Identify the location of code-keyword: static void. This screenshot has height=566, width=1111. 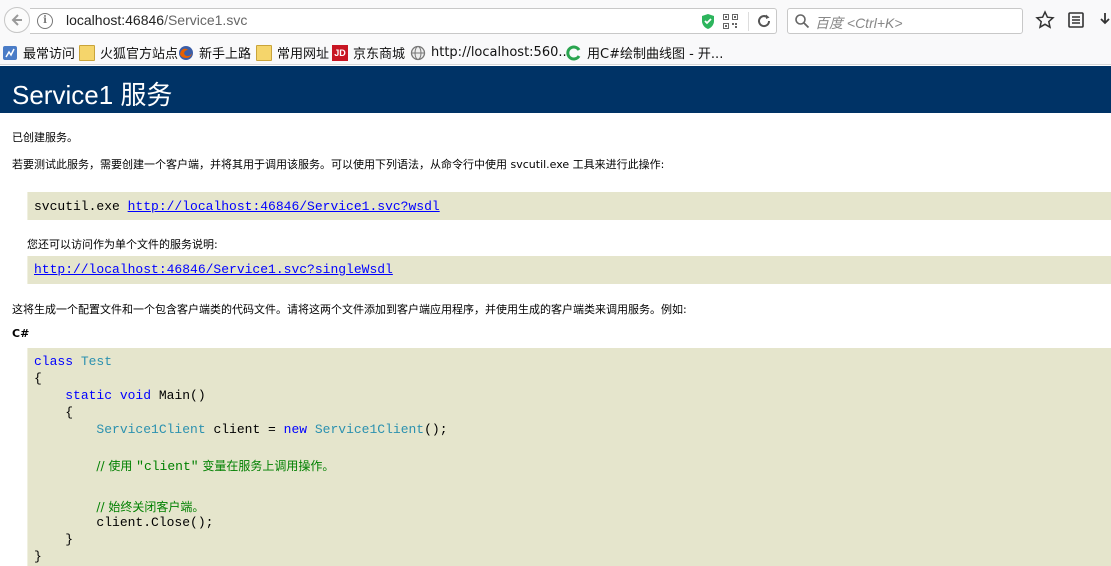
(108, 395).